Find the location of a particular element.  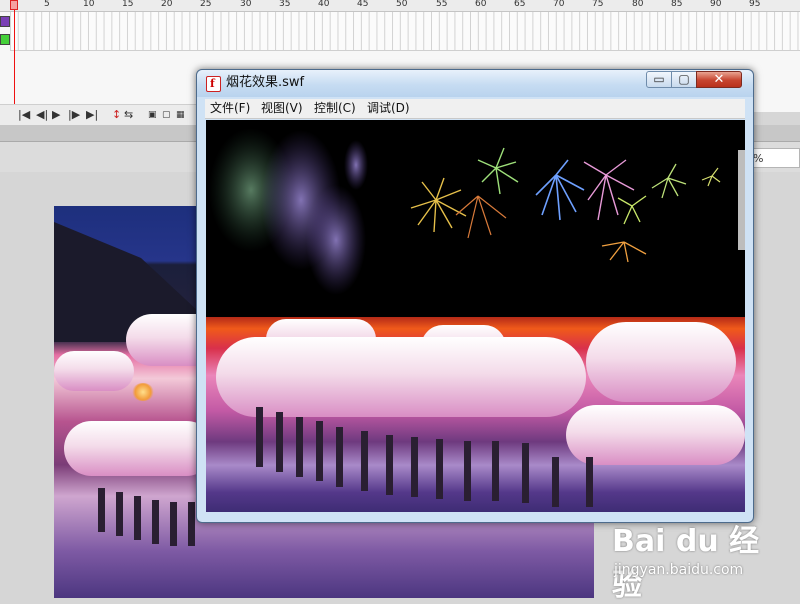

maximize-button: ▢ is located at coordinates (684, 79).